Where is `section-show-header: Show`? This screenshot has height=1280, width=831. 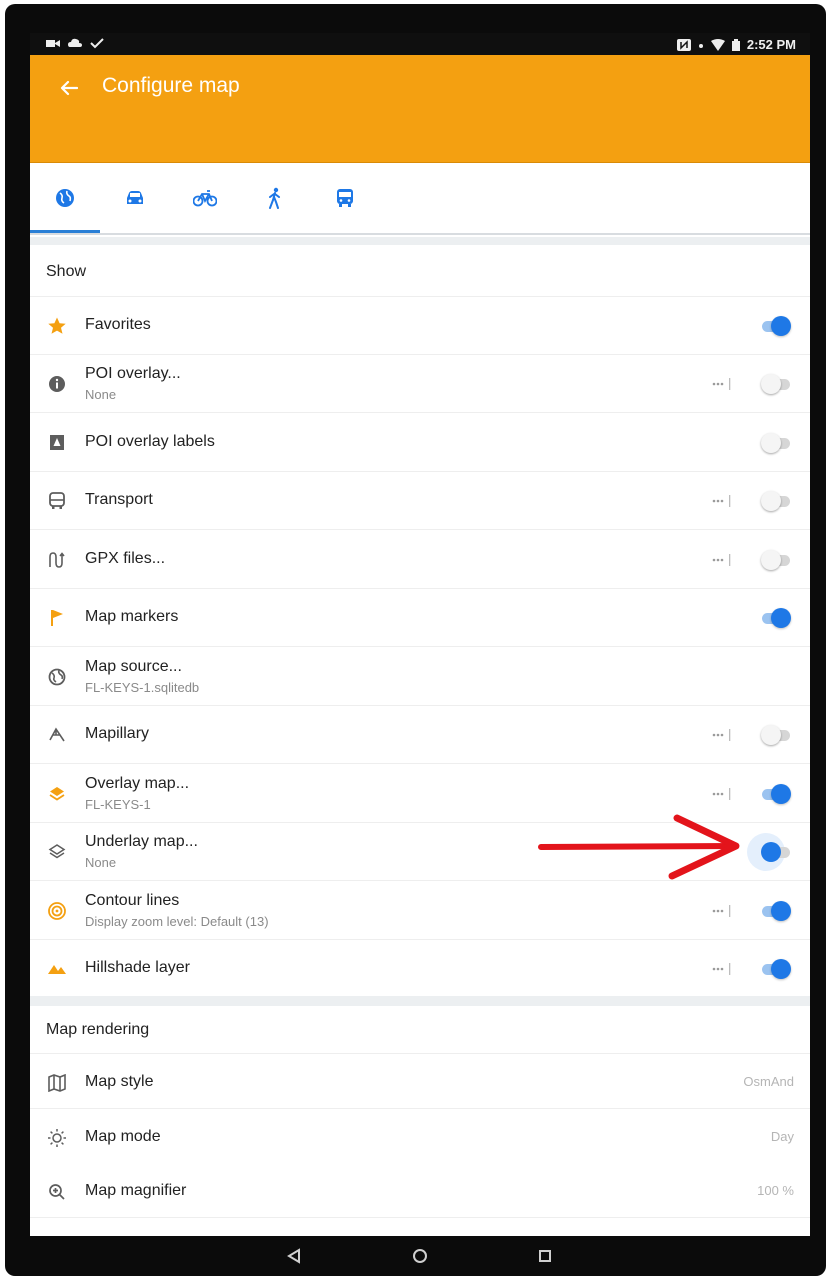
section-show-header: Show is located at coordinates (420, 271).